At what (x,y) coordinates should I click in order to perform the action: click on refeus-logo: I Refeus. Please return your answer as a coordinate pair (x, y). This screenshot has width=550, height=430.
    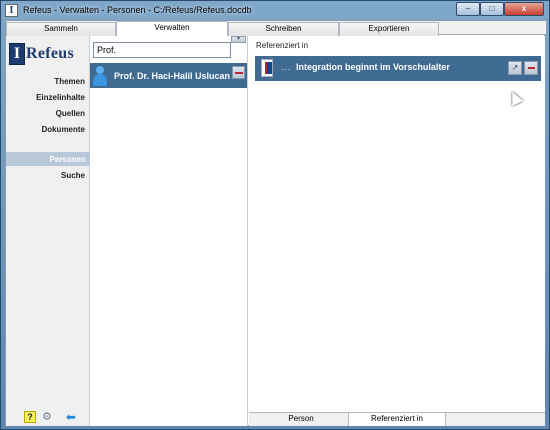
    Looking at the image, I should click on (48, 54).